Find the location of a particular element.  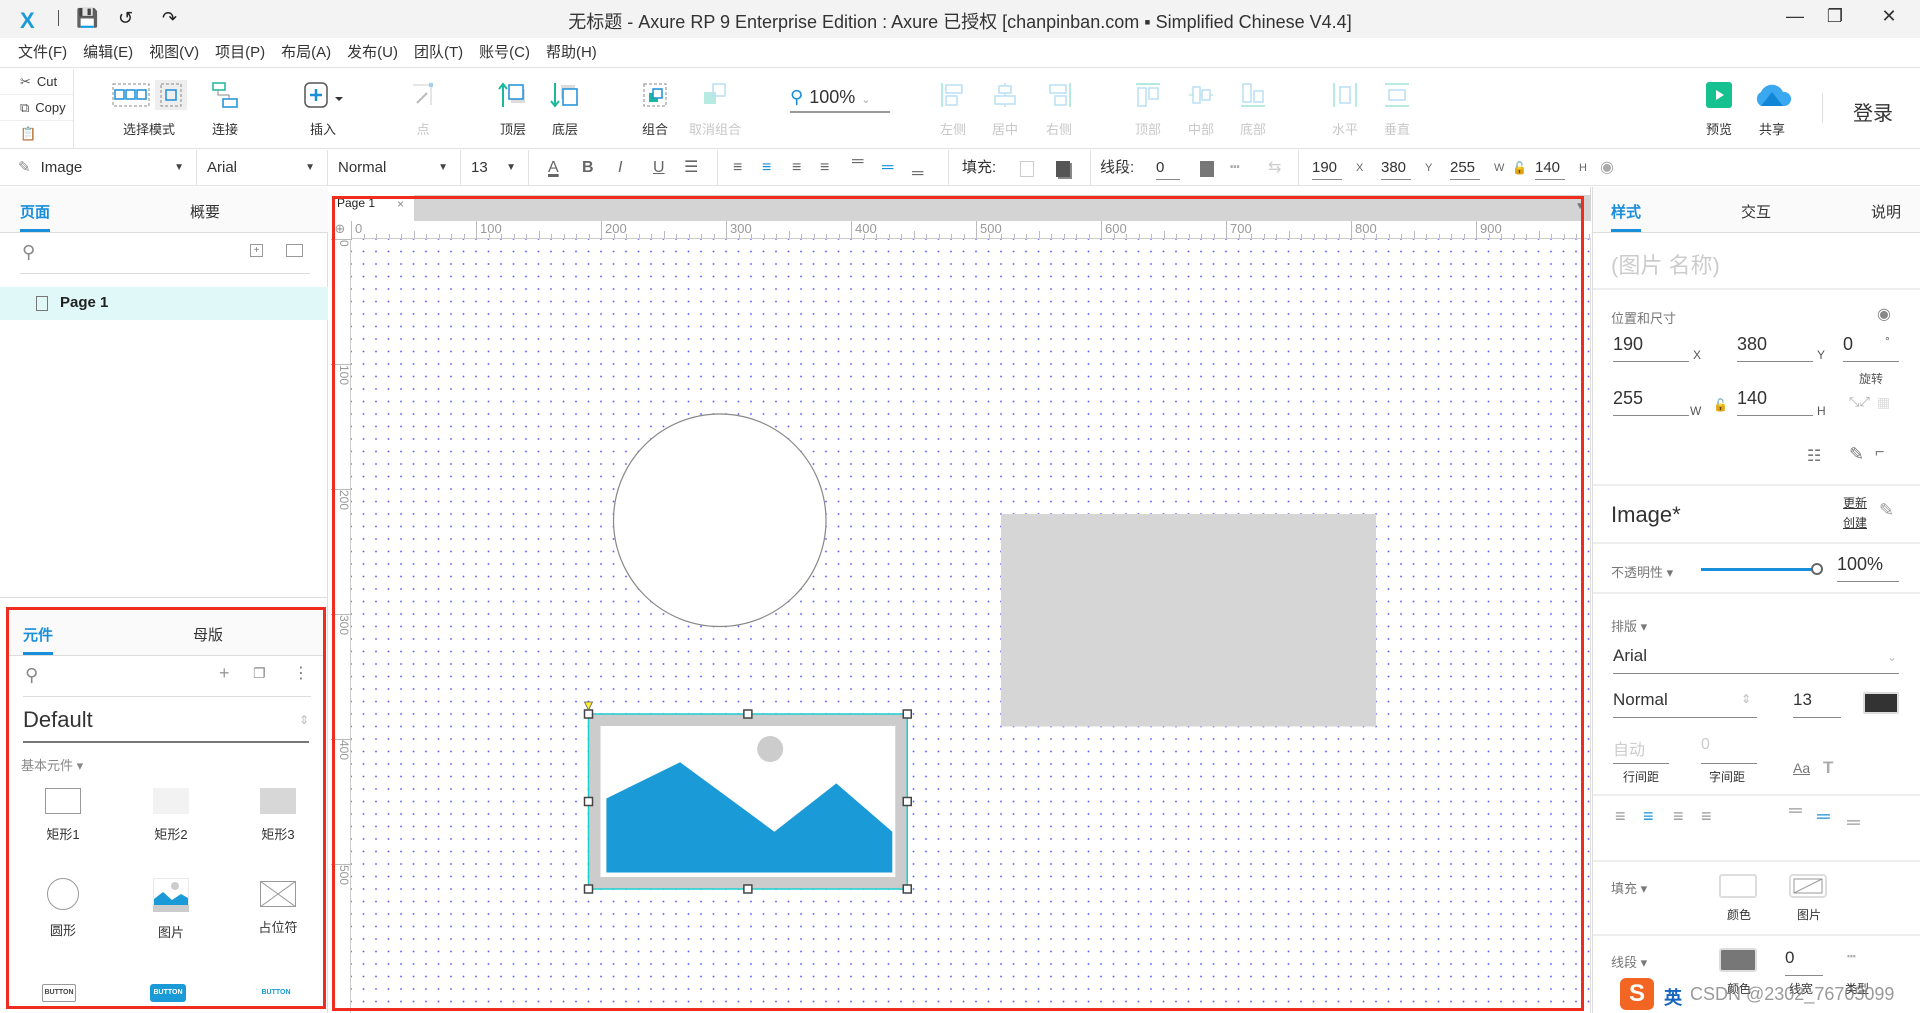

widget-circle: 圆形 is located at coordinates (63, 908).